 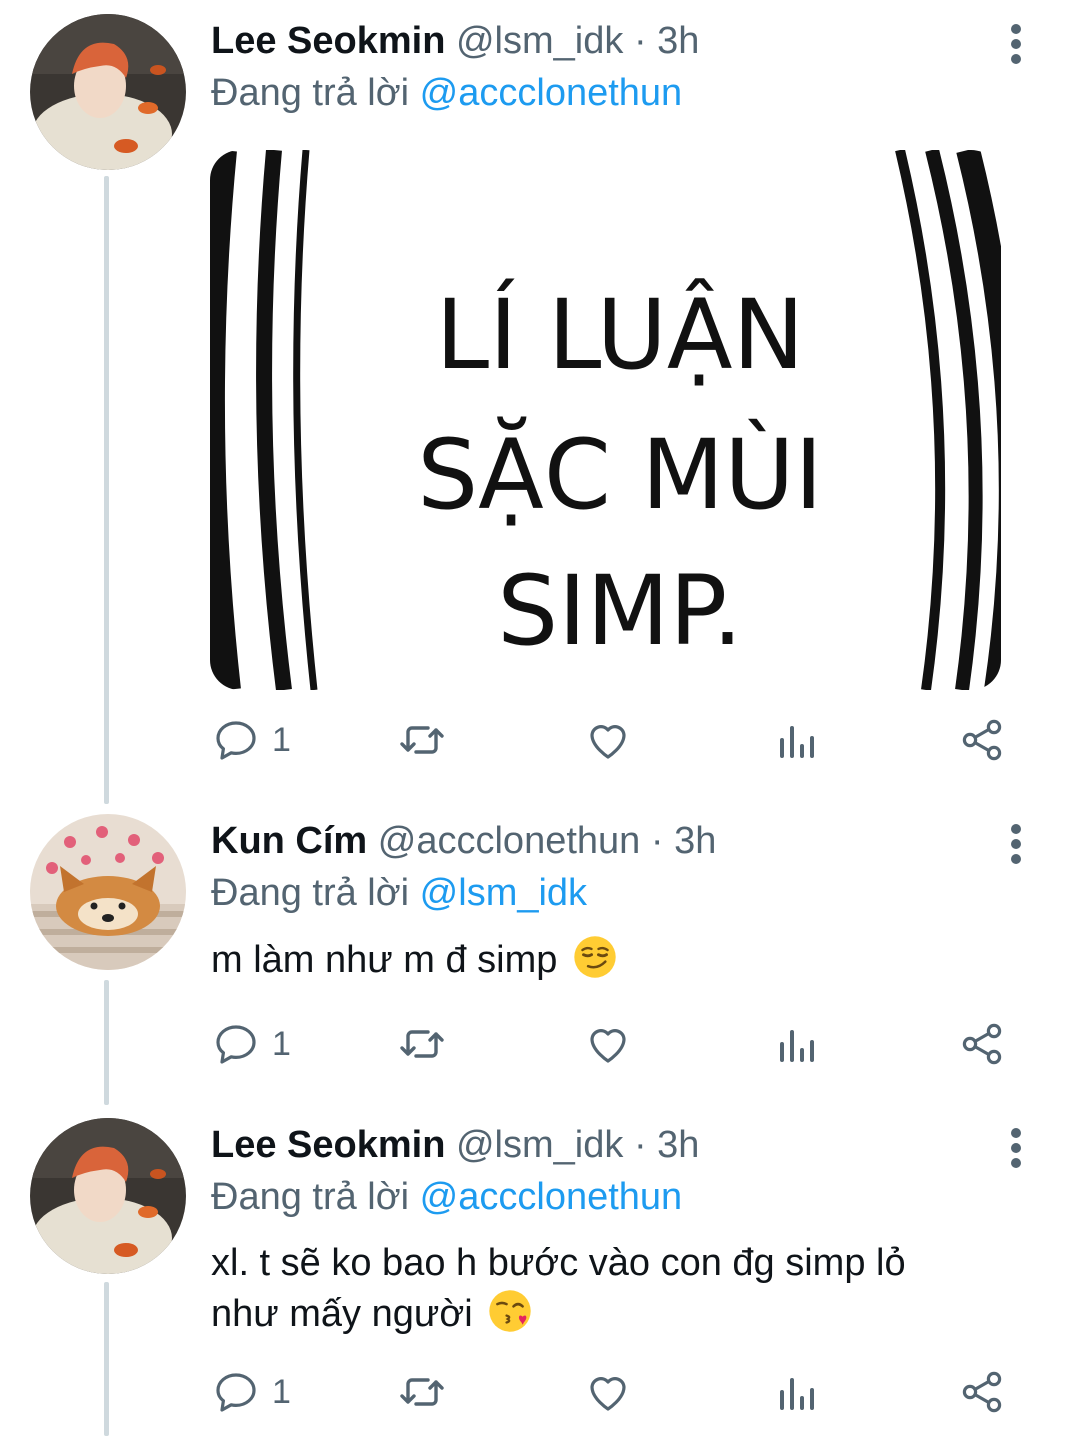 I want to click on face-blowing-a-kiss-emoji, so click(x=510, y=1311).